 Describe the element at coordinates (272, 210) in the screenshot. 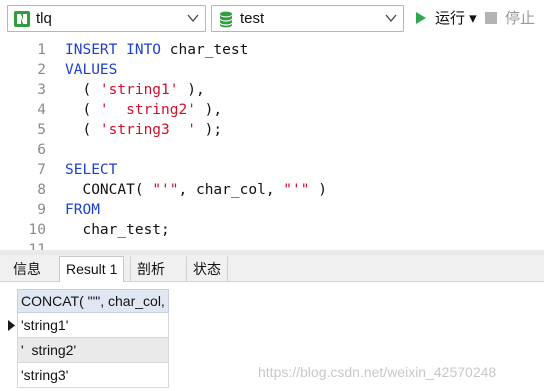

I see `code-line: 9 FROM` at that location.